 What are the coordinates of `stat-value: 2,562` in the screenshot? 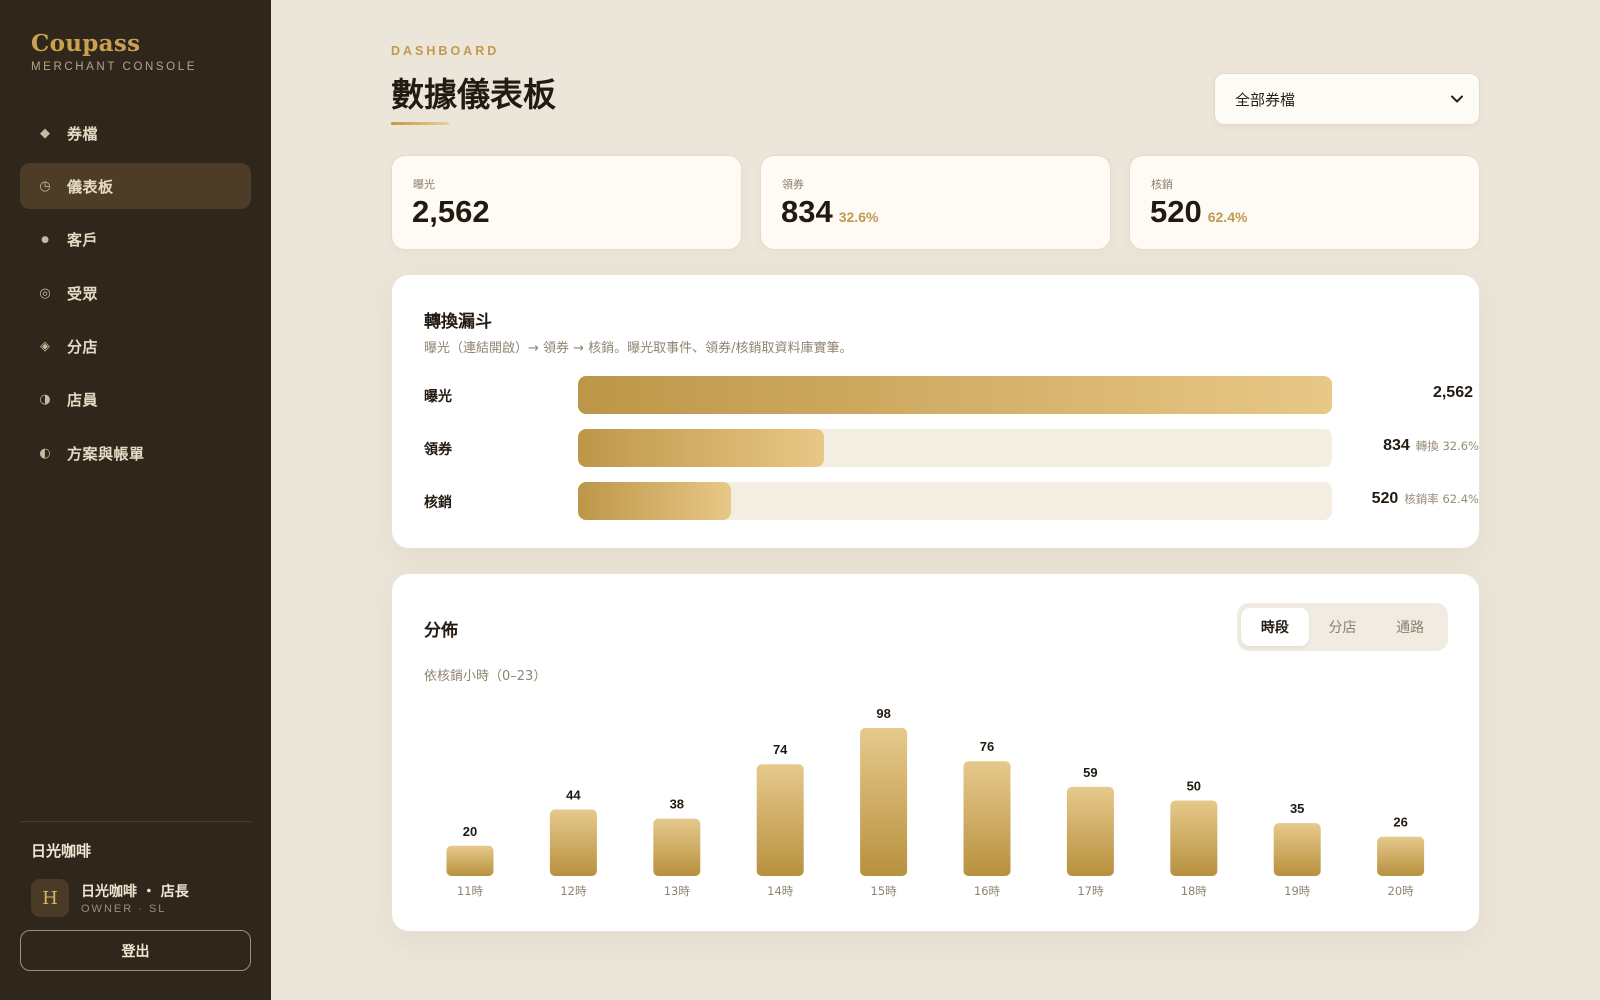 It's located at (451, 211).